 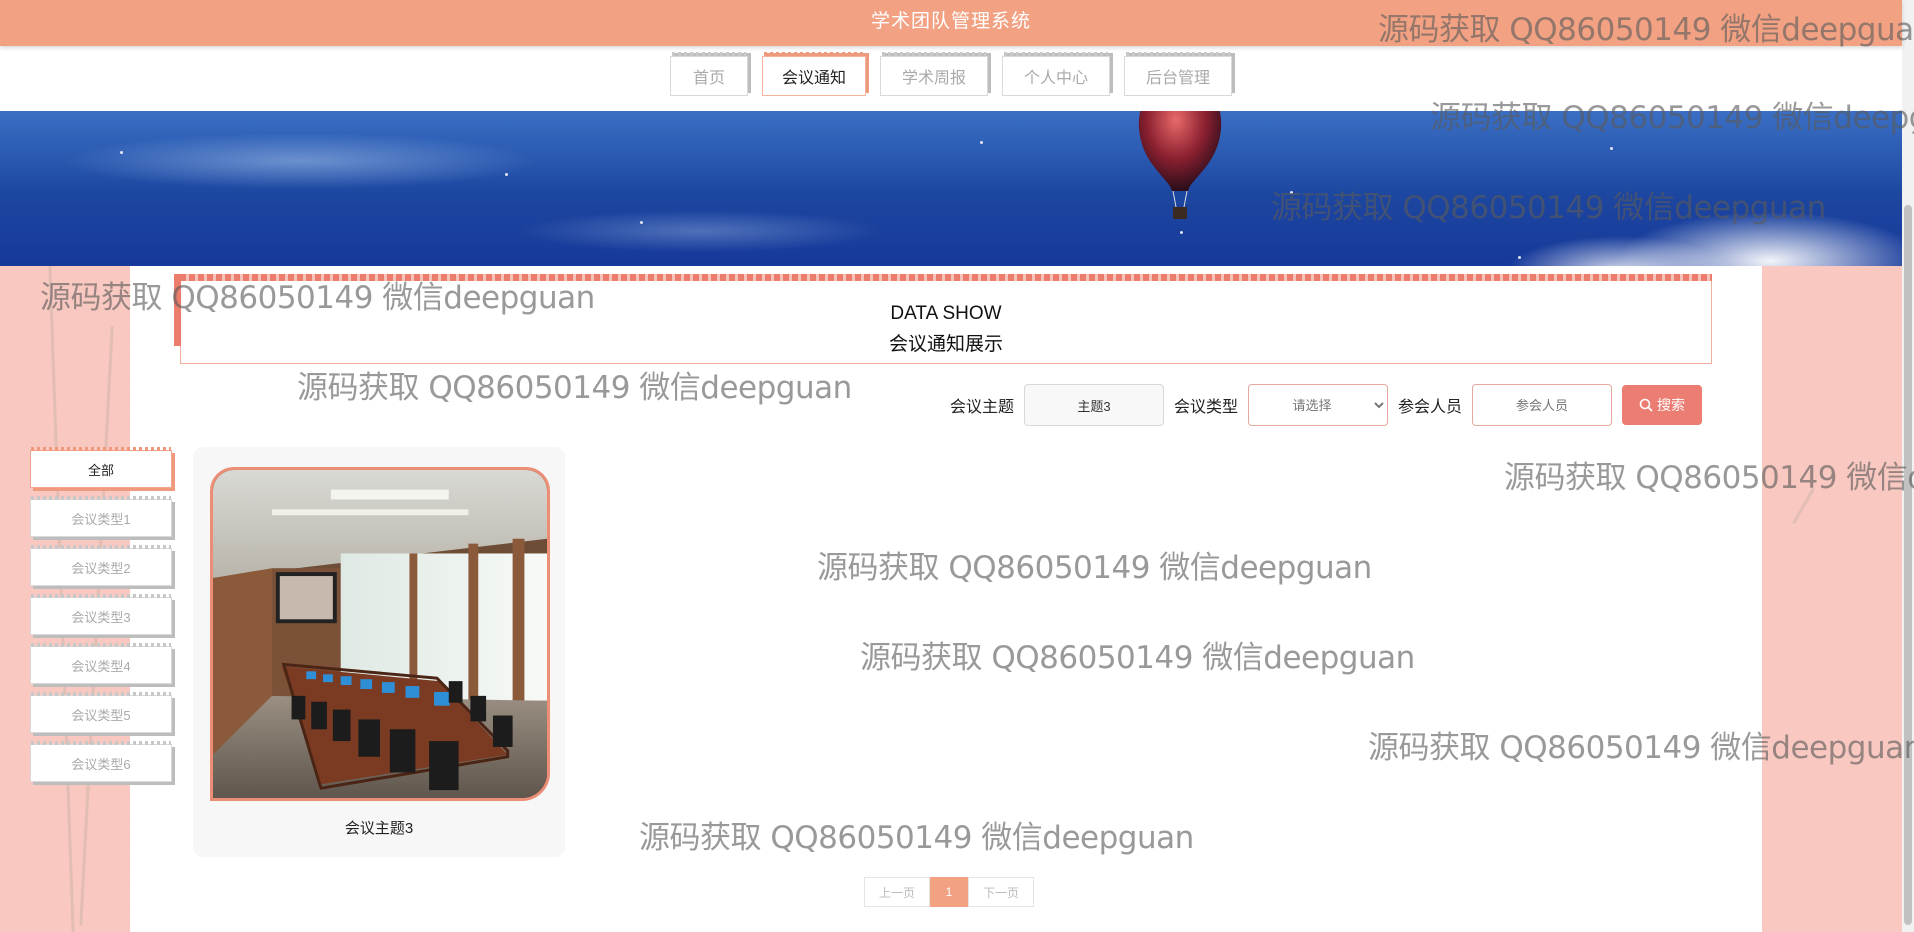 What do you see at coordinates (101, 565) in the screenshot?
I see `category-type-2: 会议类型2` at bounding box center [101, 565].